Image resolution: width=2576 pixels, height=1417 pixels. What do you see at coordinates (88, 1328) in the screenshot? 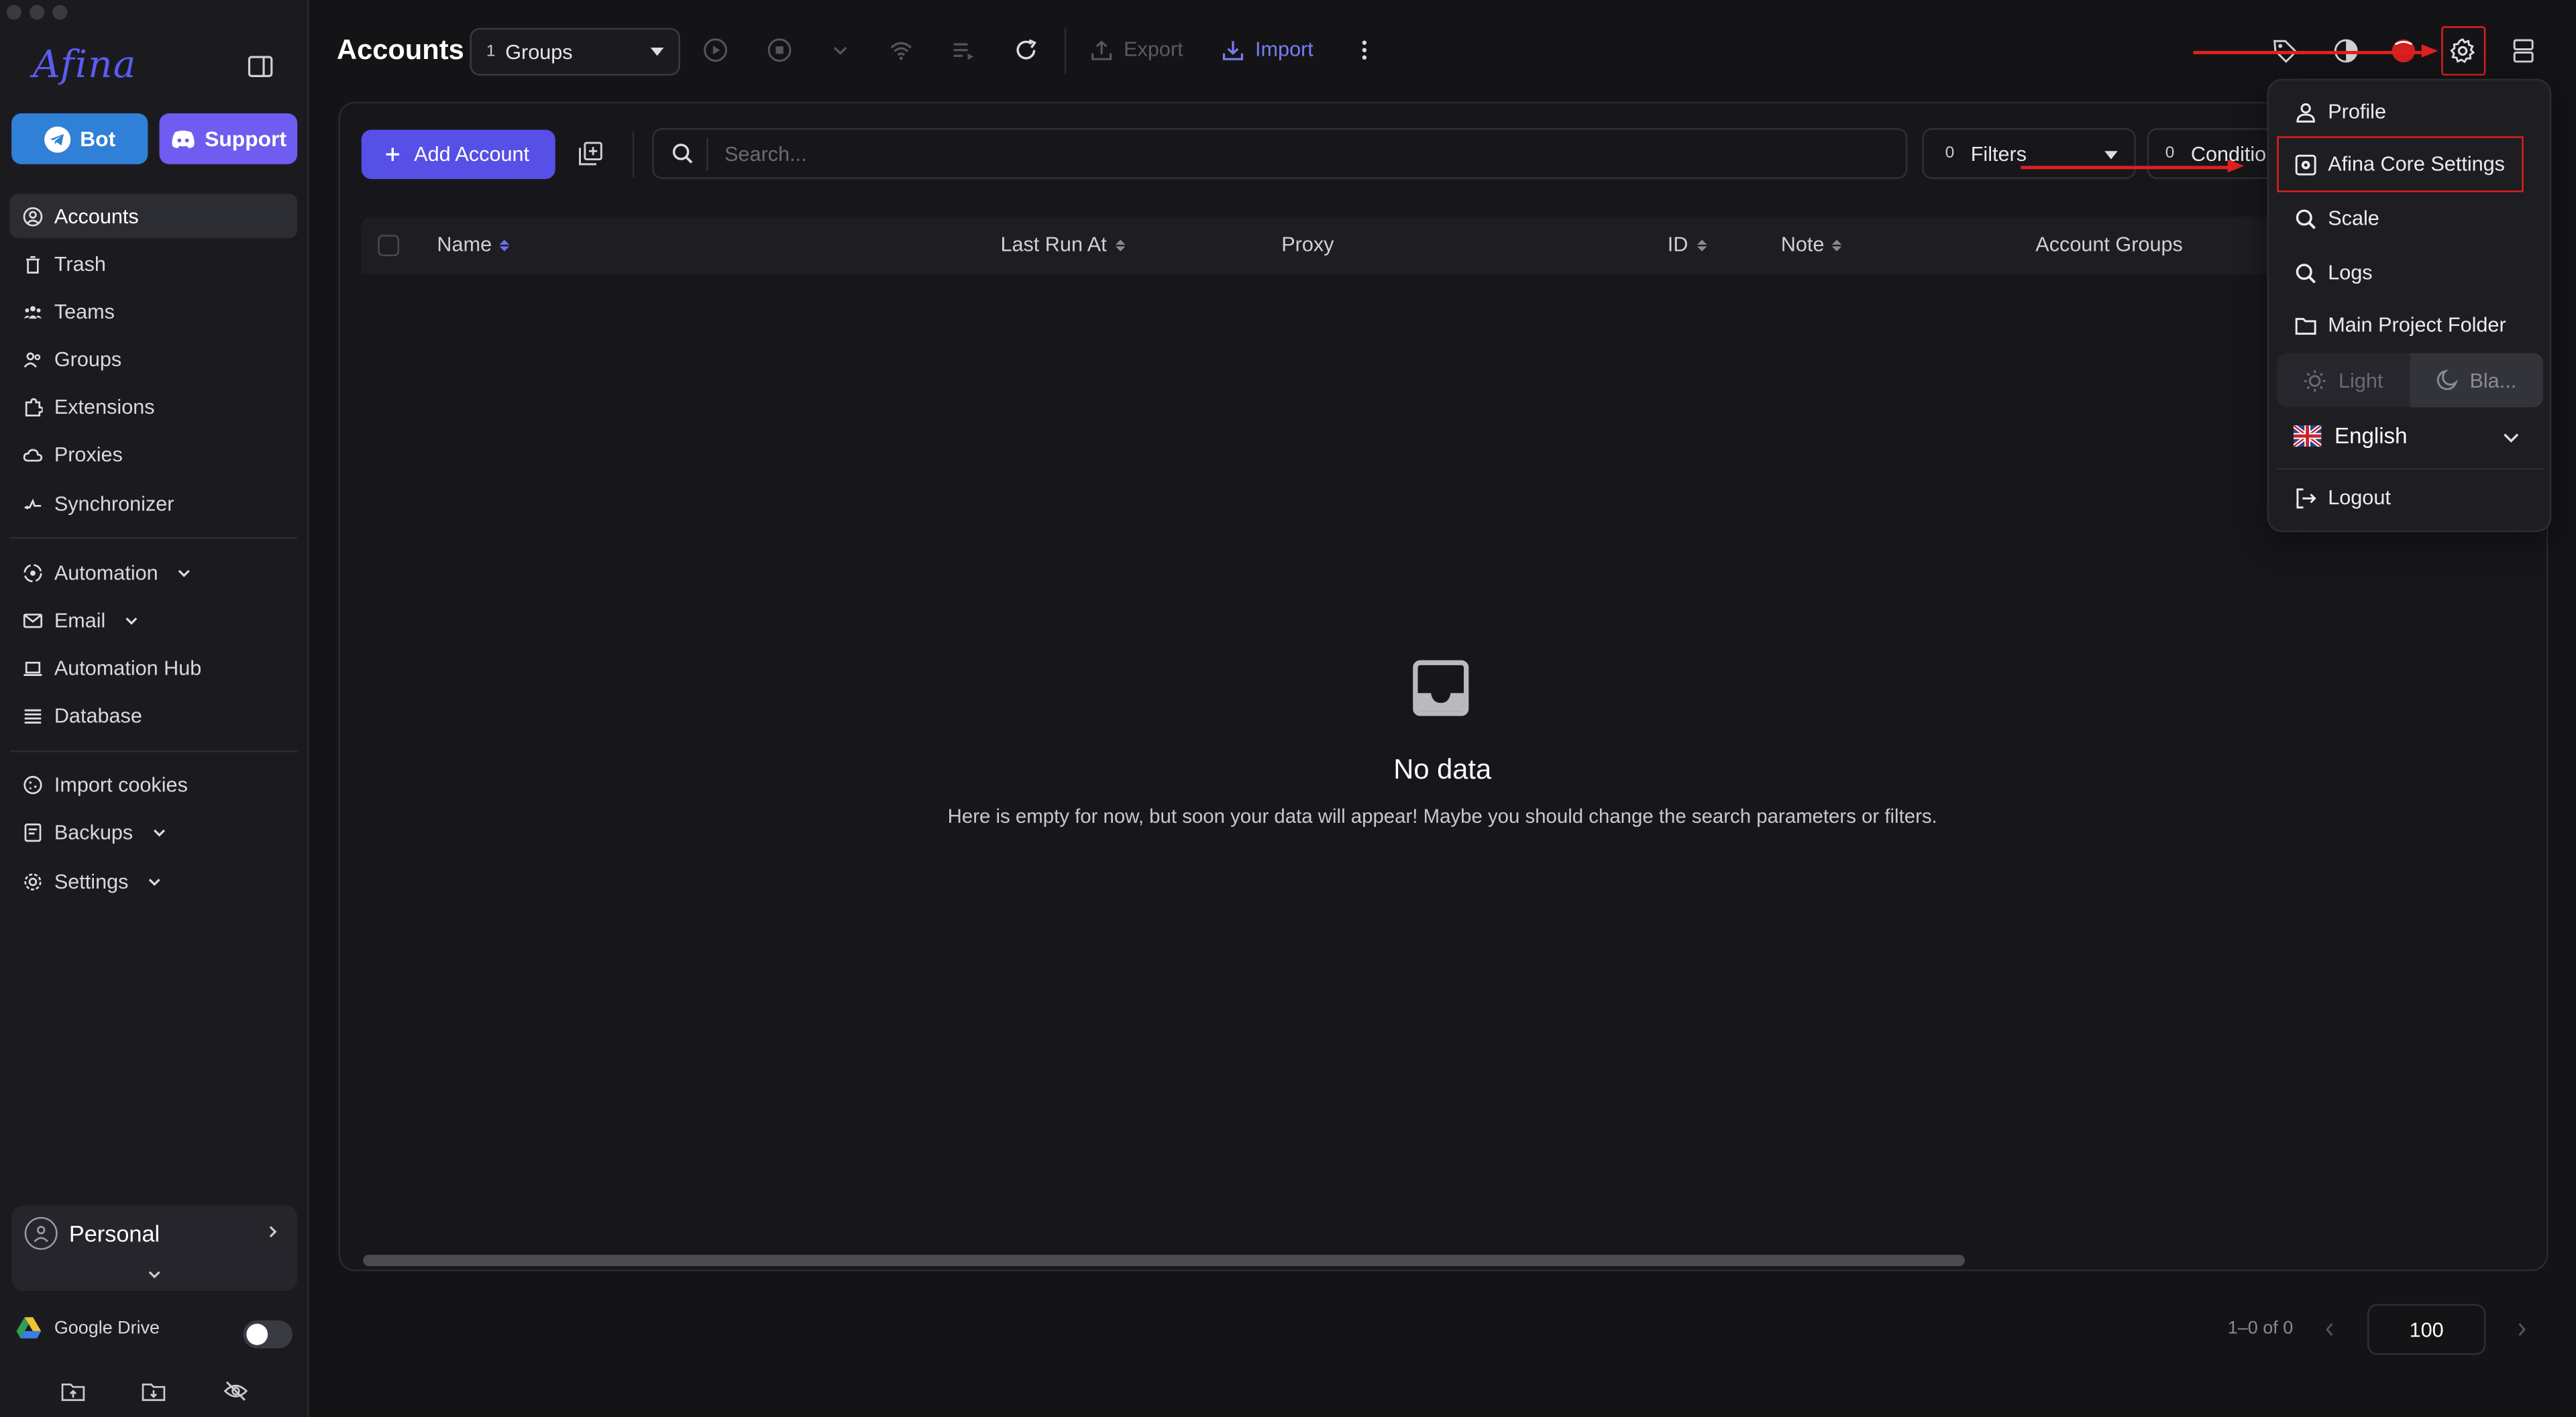
I see `google-drive-row: Google Drive` at bounding box center [88, 1328].